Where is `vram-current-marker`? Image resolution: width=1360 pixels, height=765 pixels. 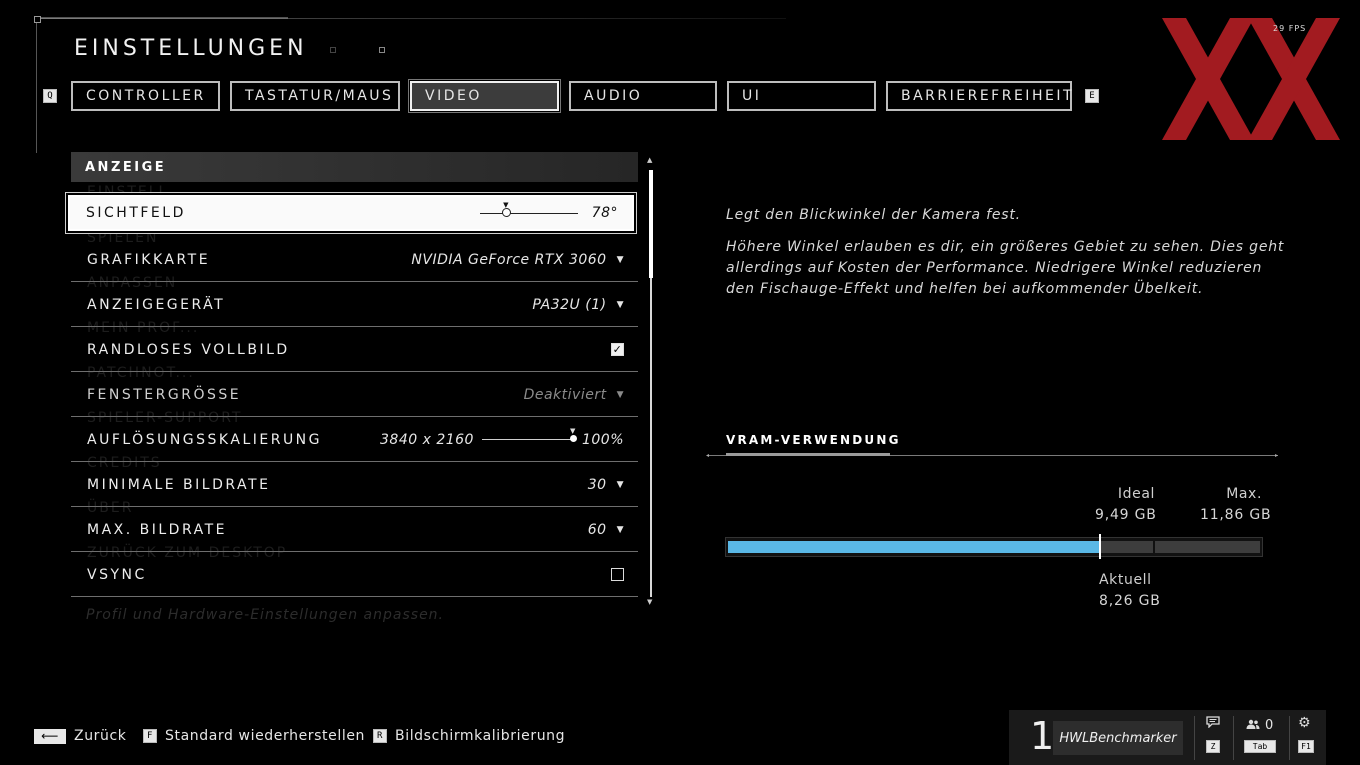 vram-current-marker is located at coordinates (1099, 546).